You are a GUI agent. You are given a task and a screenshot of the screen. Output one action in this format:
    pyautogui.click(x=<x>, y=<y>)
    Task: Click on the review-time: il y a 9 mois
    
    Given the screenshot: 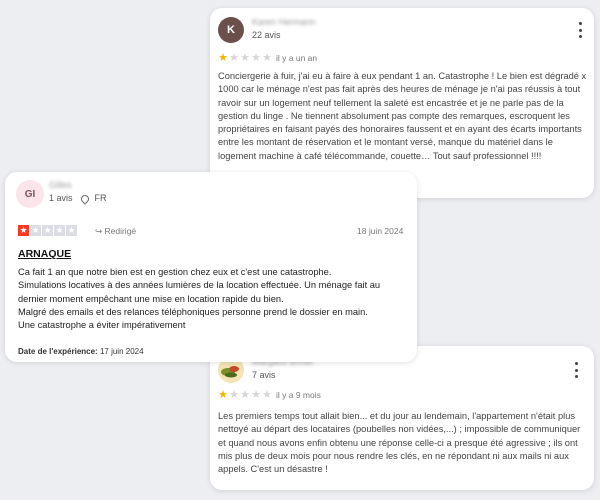 What is the action you would take?
    pyautogui.click(x=298, y=395)
    